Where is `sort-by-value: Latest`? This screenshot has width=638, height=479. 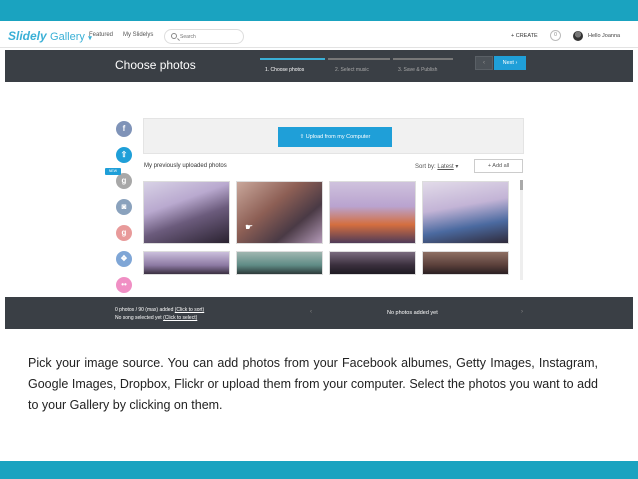 sort-by-value: Latest is located at coordinates (445, 167).